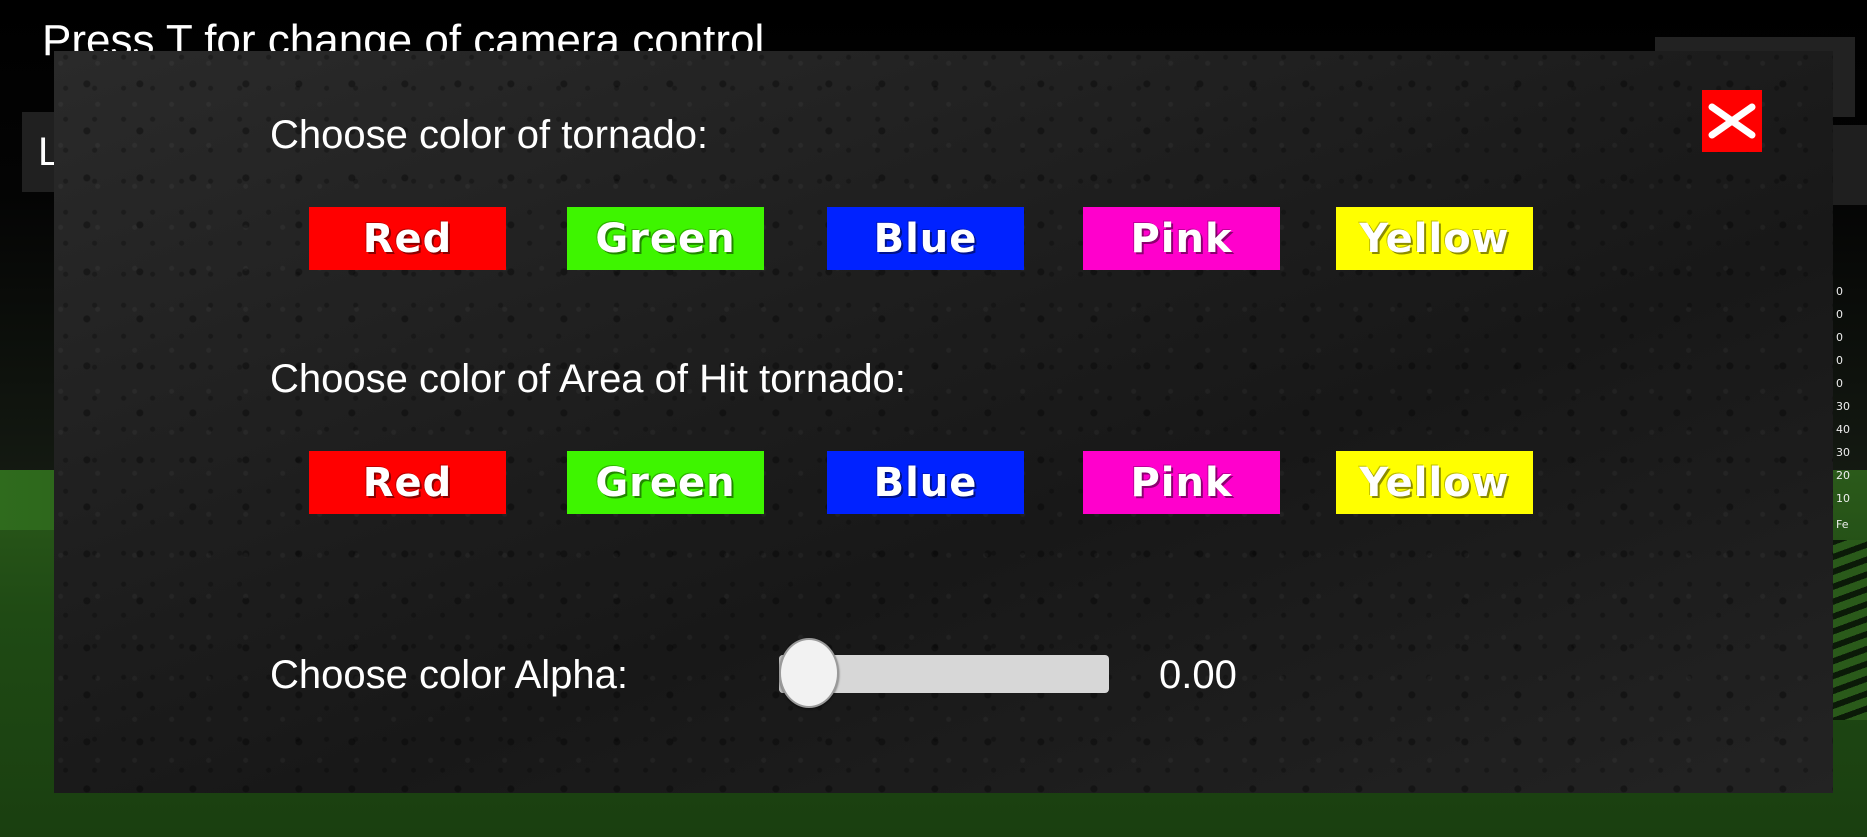 This screenshot has height=837, width=1867. What do you see at coordinates (407, 482) in the screenshot?
I see `hit-area-color-red-button: Red` at bounding box center [407, 482].